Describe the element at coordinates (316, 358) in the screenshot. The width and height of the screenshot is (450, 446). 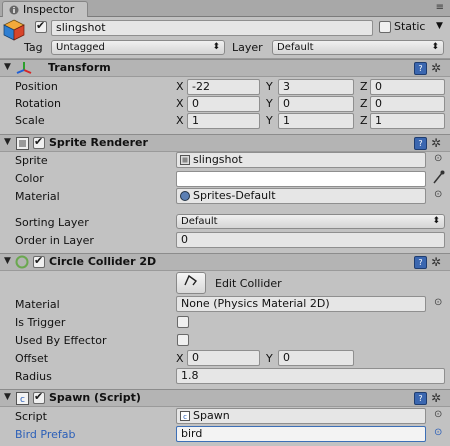
I see `offset-y-input: 0` at that location.